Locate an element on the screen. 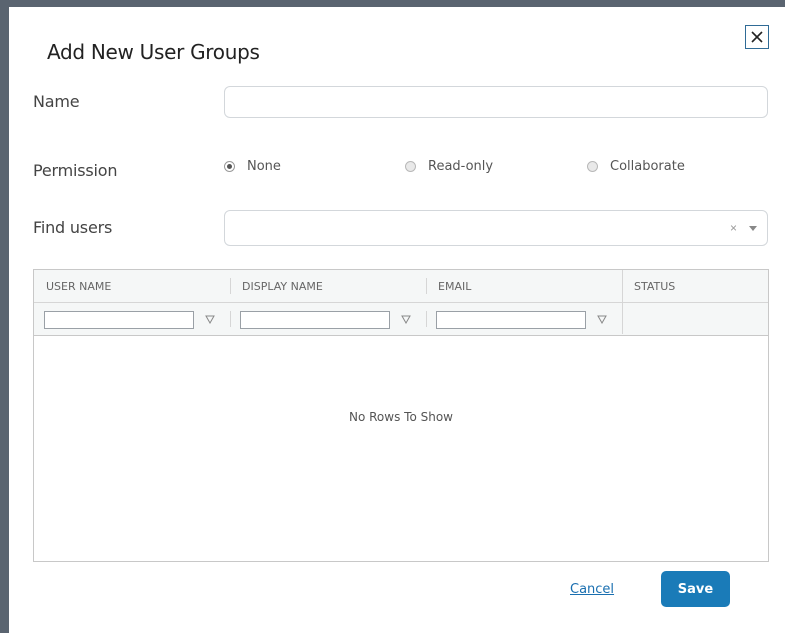 Image resolution: width=785 pixels, height=633 pixels. status-column-divider is located at coordinates (622, 302).